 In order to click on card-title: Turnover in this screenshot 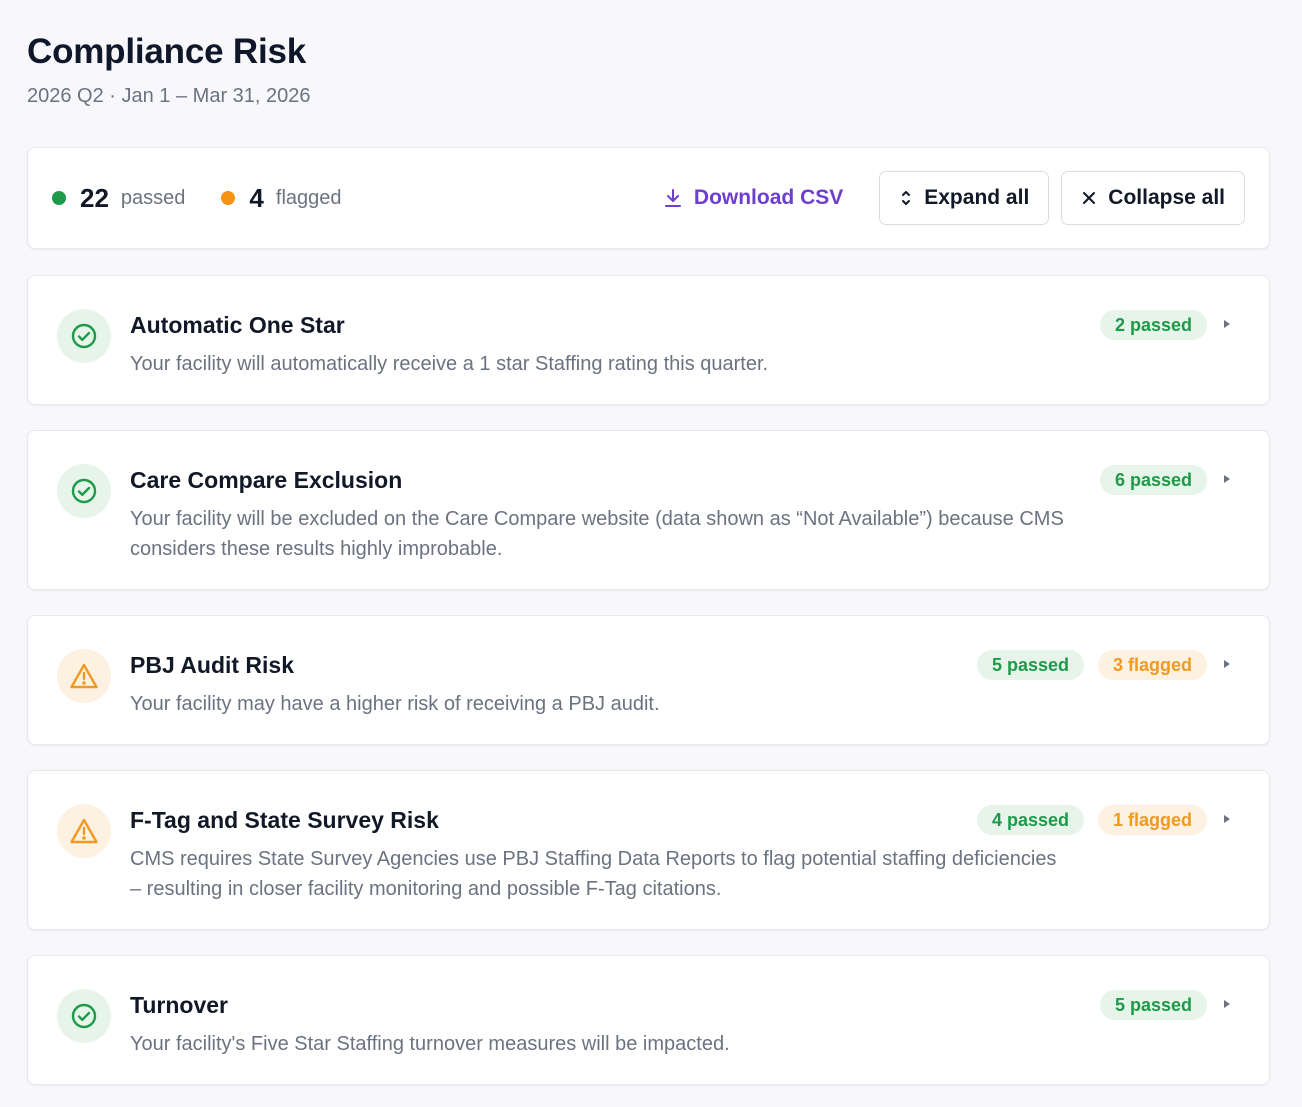, I will do `click(179, 1005)`.